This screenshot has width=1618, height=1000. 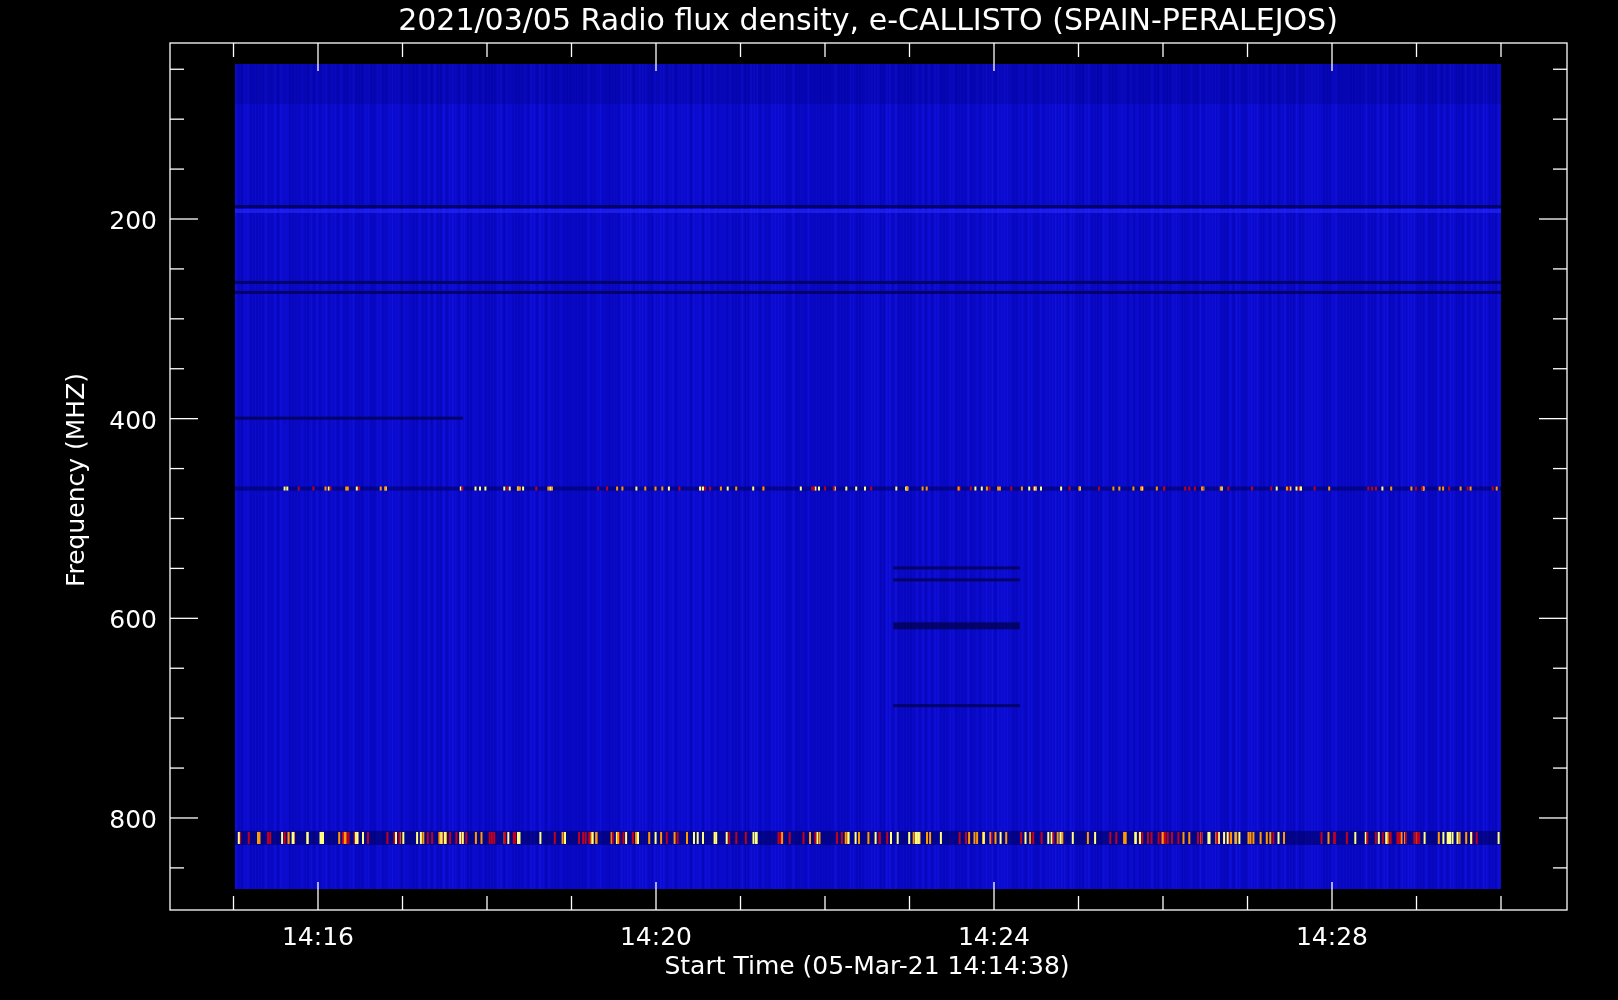 What do you see at coordinates (994, 936) in the screenshot?
I see `x-tick-label: 14:24` at bounding box center [994, 936].